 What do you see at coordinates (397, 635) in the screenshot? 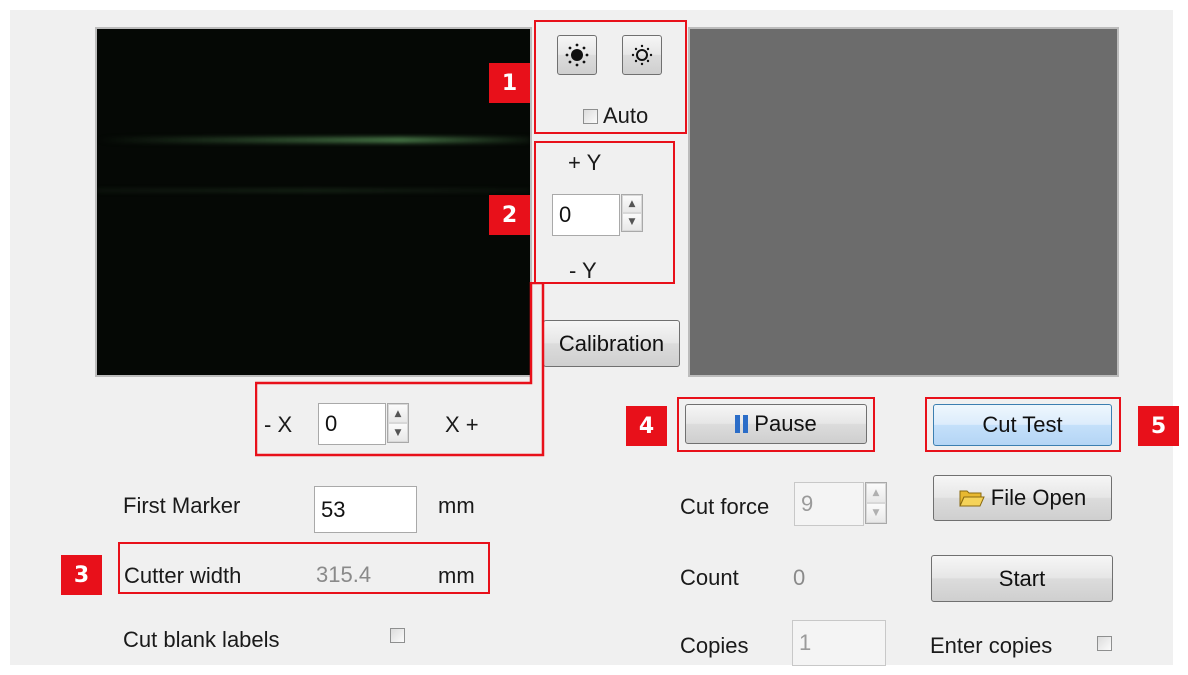
I see `cut-blank-labels-checkbox` at bounding box center [397, 635].